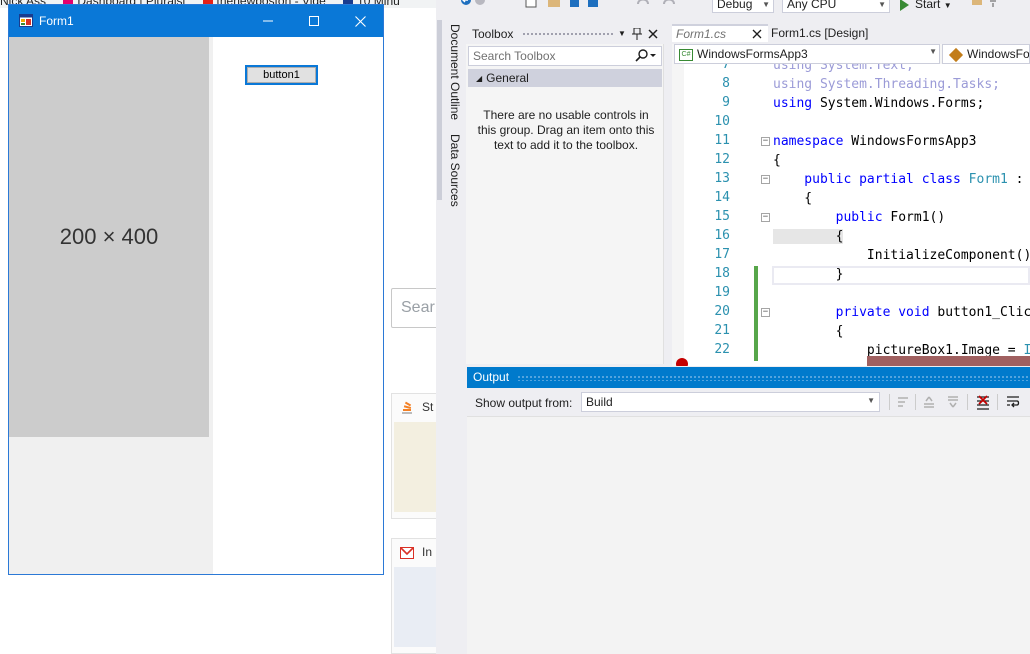 This screenshot has width=1030, height=654. I want to click on show-output-label: Show output from:, so click(524, 403).